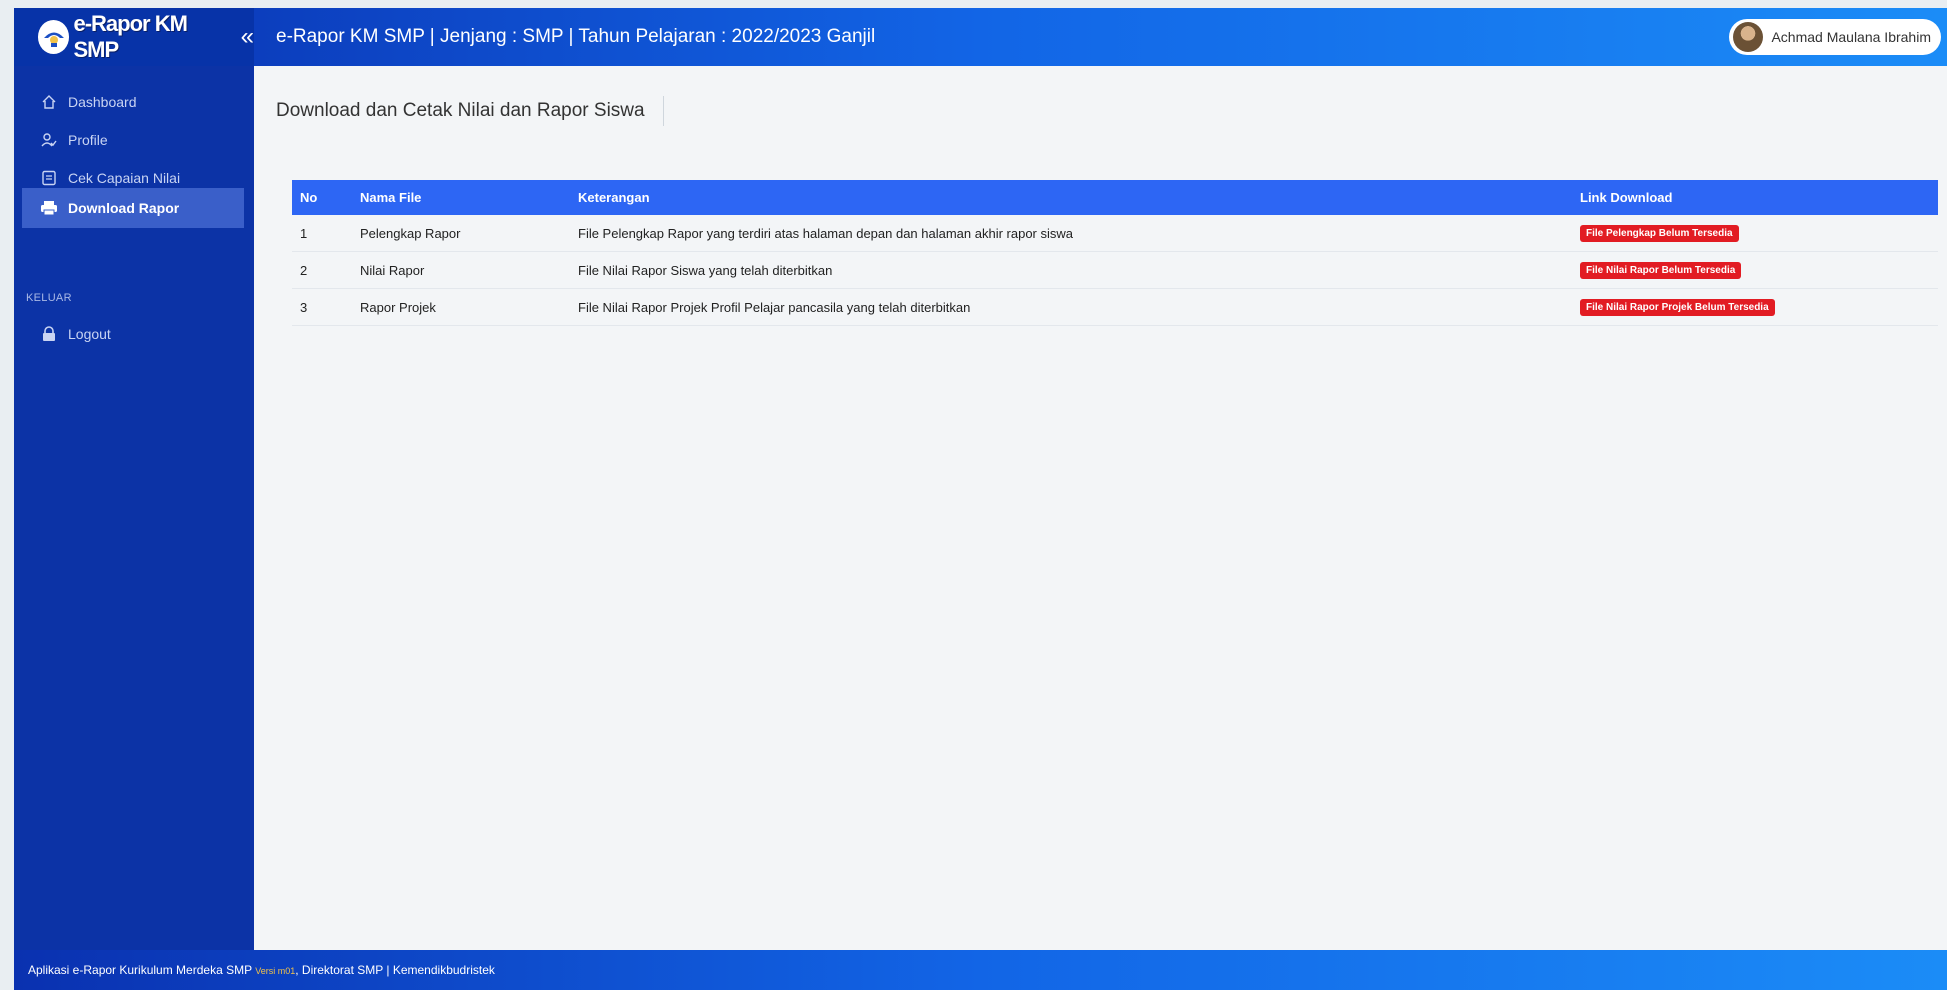 Image resolution: width=1947 pixels, height=990 pixels. What do you see at coordinates (1851, 37) in the screenshot?
I see `user-name: Achmad Maulana Ibrahim` at bounding box center [1851, 37].